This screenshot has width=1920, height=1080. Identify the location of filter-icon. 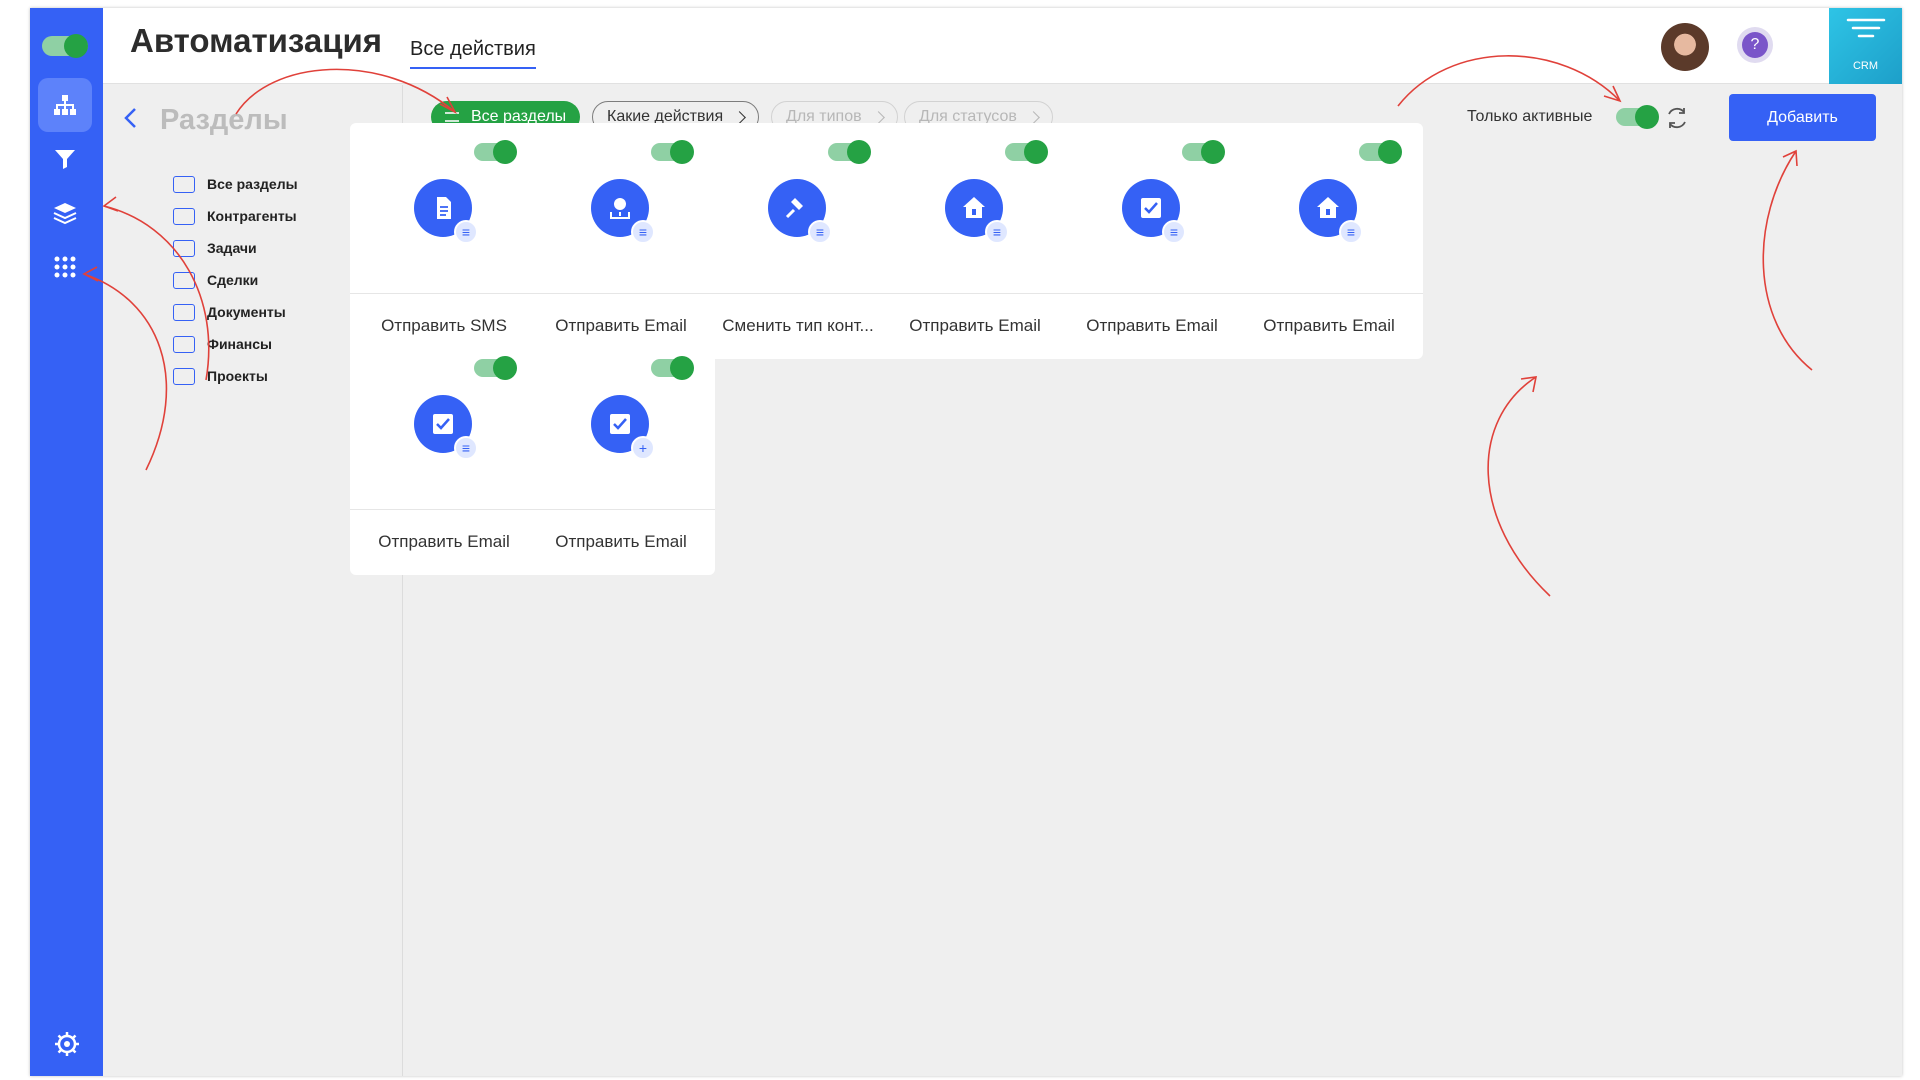
(65, 159).